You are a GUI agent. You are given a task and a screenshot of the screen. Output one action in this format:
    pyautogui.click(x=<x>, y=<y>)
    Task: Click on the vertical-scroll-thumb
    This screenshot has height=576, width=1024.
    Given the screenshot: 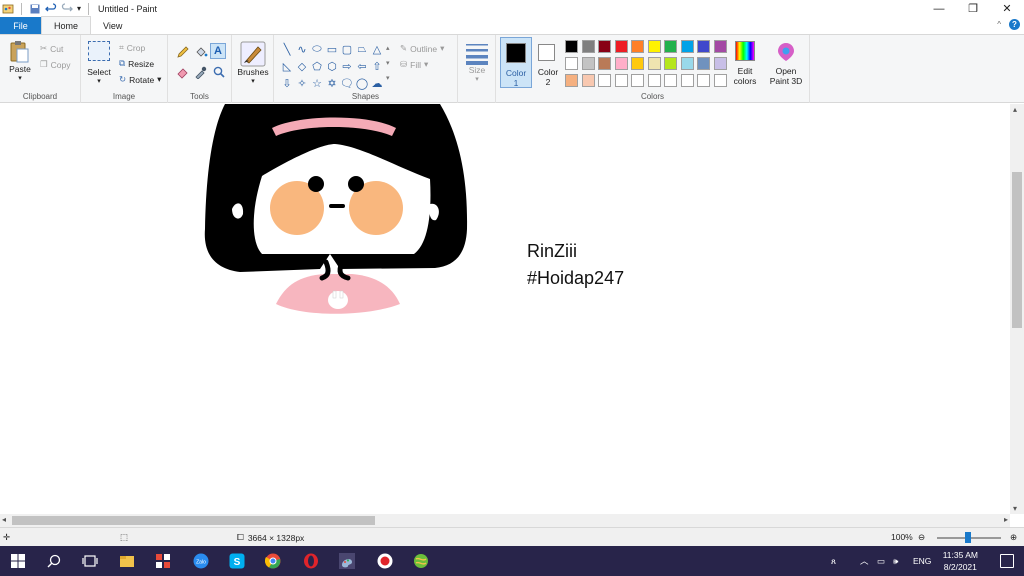 What is the action you would take?
    pyautogui.click(x=1017, y=250)
    